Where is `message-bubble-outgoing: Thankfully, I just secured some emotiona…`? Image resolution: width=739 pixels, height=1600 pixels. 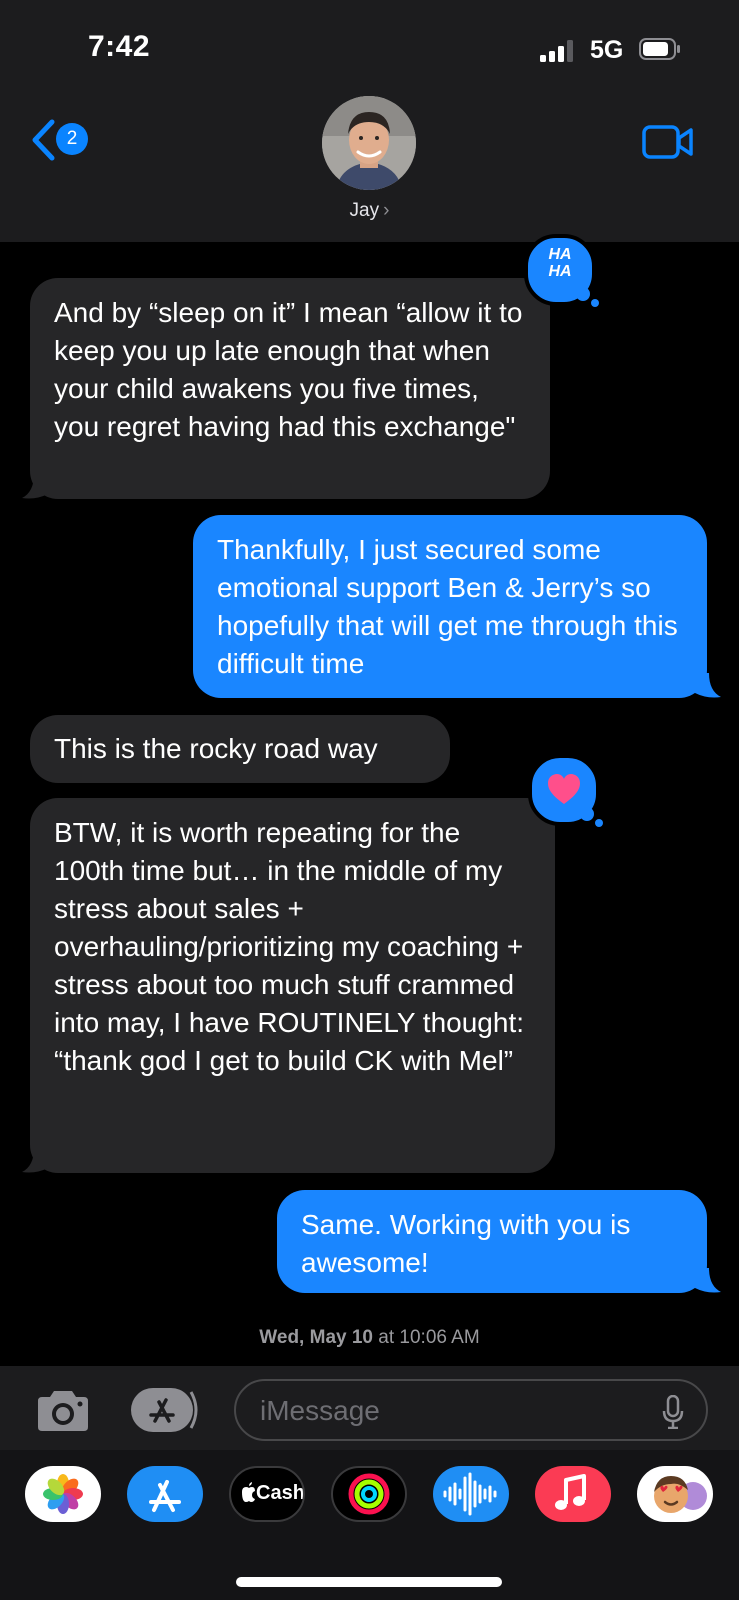 message-bubble-outgoing: Thankfully, I just secured some emotiona… is located at coordinates (450, 606).